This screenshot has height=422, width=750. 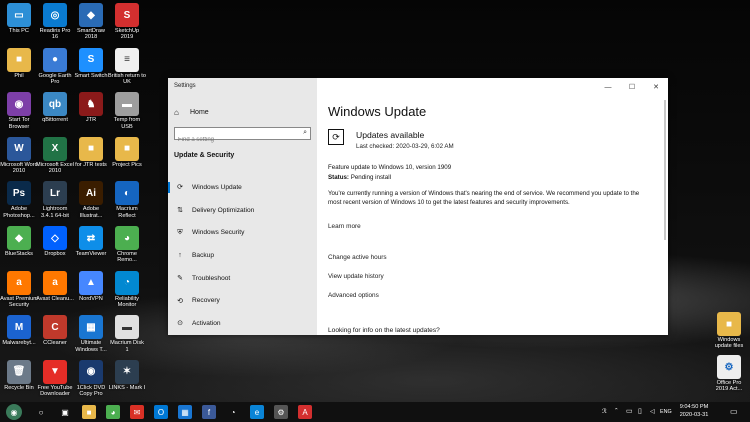 What do you see at coordinates (242, 232) in the screenshot?
I see `sidebar-item-windows-security: ⛨ Windows Security` at bounding box center [242, 232].